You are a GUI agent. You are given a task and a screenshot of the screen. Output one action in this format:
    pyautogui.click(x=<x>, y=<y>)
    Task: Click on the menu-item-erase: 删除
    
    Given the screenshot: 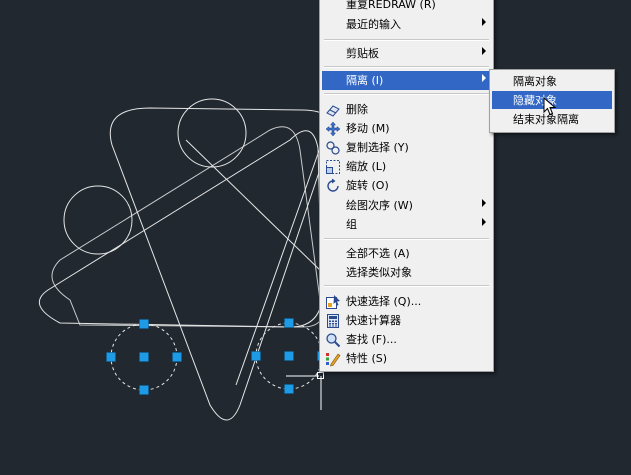 What is the action you would take?
    pyautogui.click(x=406, y=109)
    